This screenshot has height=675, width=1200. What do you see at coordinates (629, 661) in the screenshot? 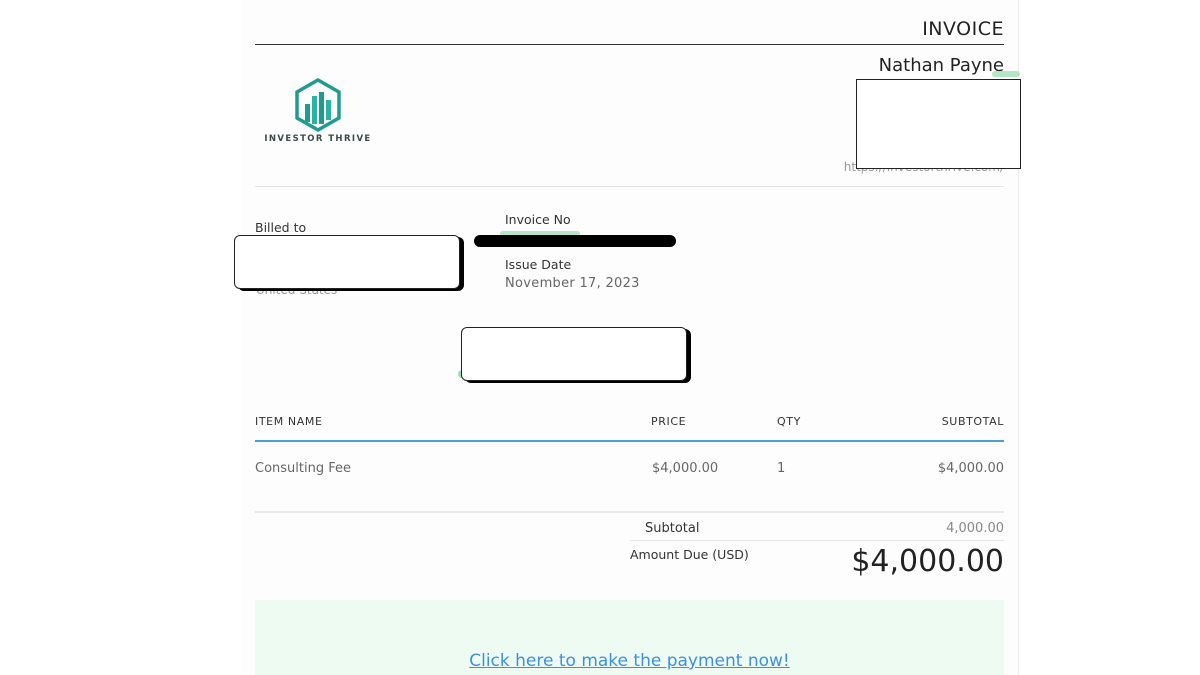
I see `payment-link: Click here to make the payment now!` at bounding box center [629, 661].